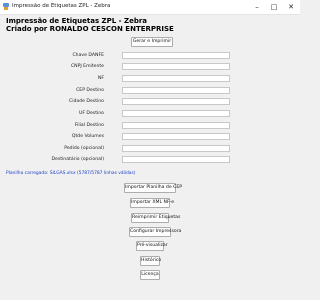 This screenshot has width=320, height=300. Describe the element at coordinates (87, 66) in the screenshot. I see `field-label: CNPJ Emitente` at that location.